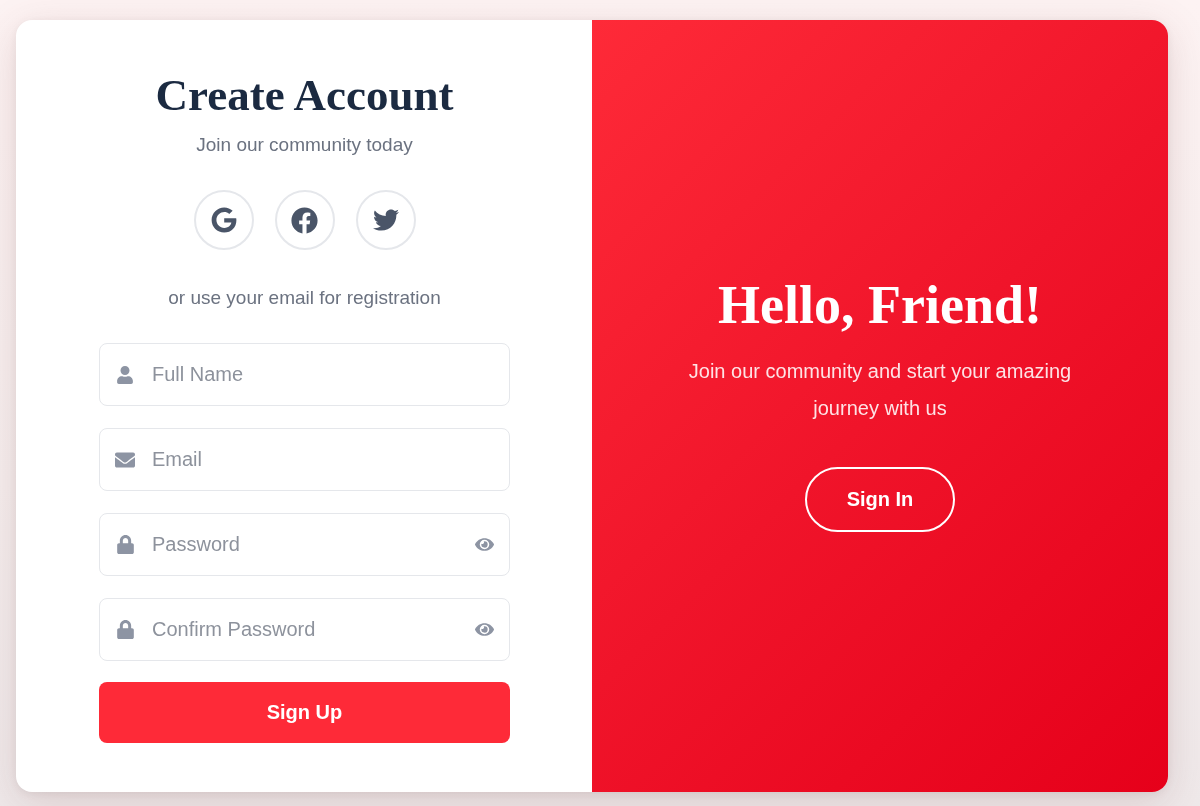 The image size is (1200, 806). Describe the element at coordinates (304, 459) in the screenshot. I see `input-field: Email` at that location.